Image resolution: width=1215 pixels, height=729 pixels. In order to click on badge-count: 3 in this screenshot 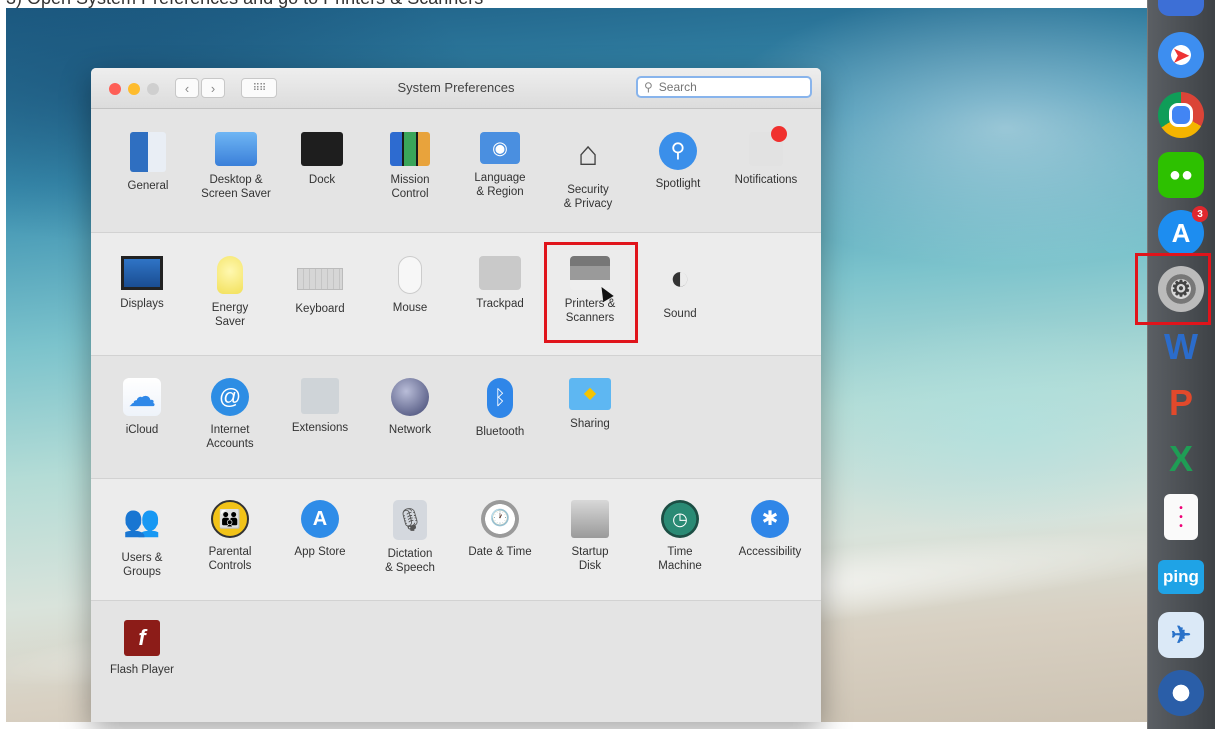, I will do `click(1200, 214)`.